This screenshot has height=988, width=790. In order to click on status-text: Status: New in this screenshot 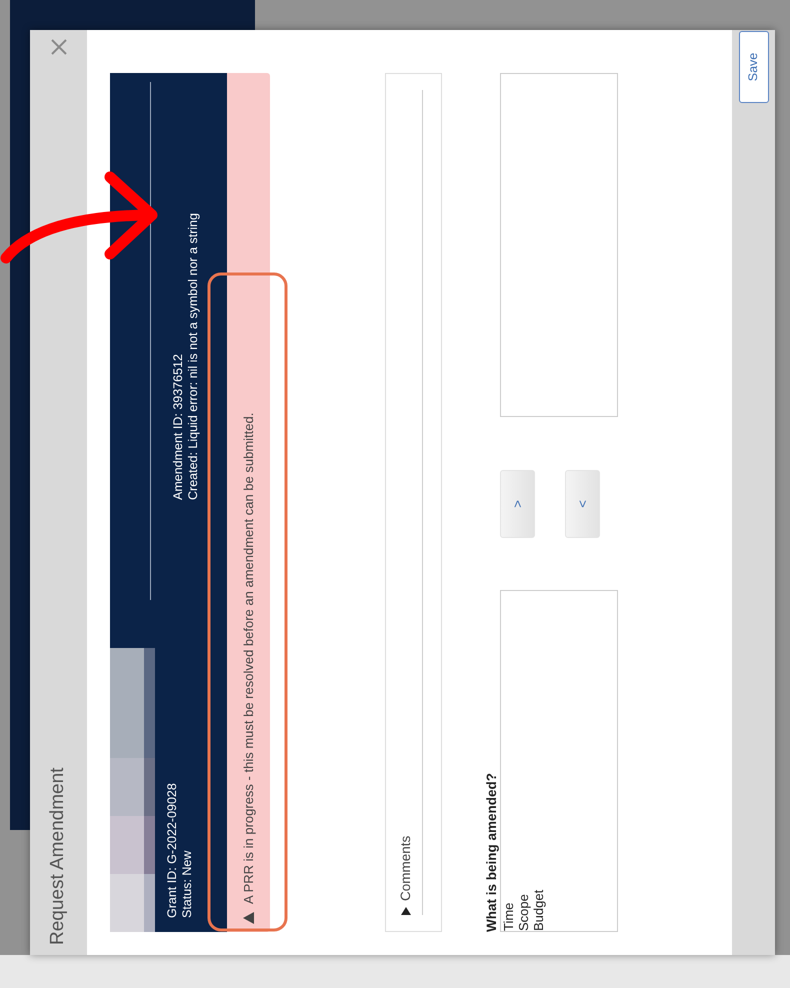, I will do `click(187, 884)`.